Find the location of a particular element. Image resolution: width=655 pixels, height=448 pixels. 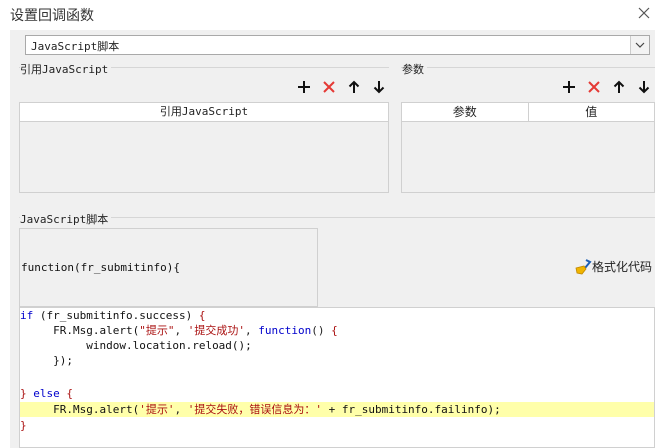

ref-column-header: 引用JavaScript is located at coordinates (204, 112).